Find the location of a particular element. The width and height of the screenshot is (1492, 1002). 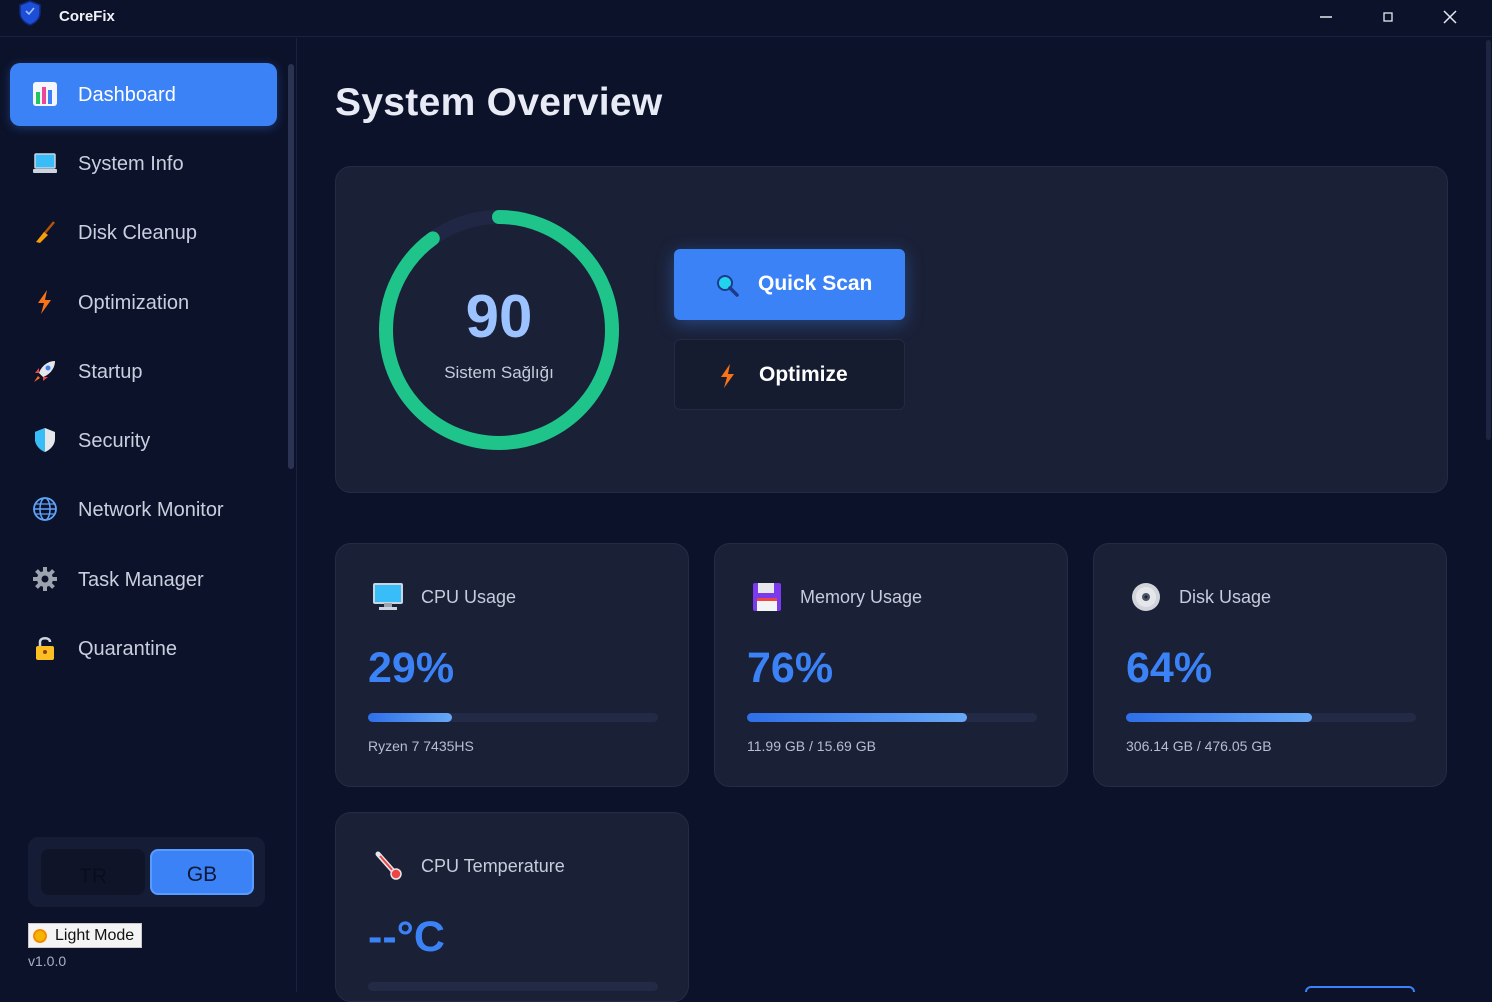

app-title: CoreFix is located at coordinates (87, 16).